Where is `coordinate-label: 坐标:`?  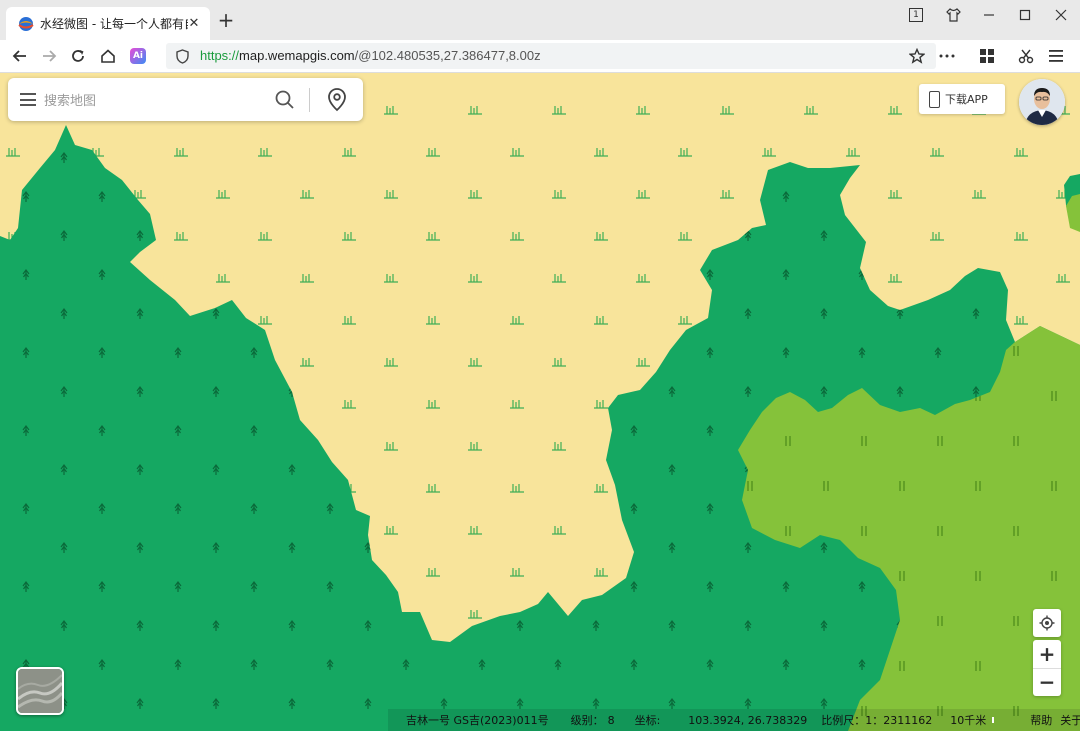
coordinate-label: 坐标: is located at coordinates (647, 720).